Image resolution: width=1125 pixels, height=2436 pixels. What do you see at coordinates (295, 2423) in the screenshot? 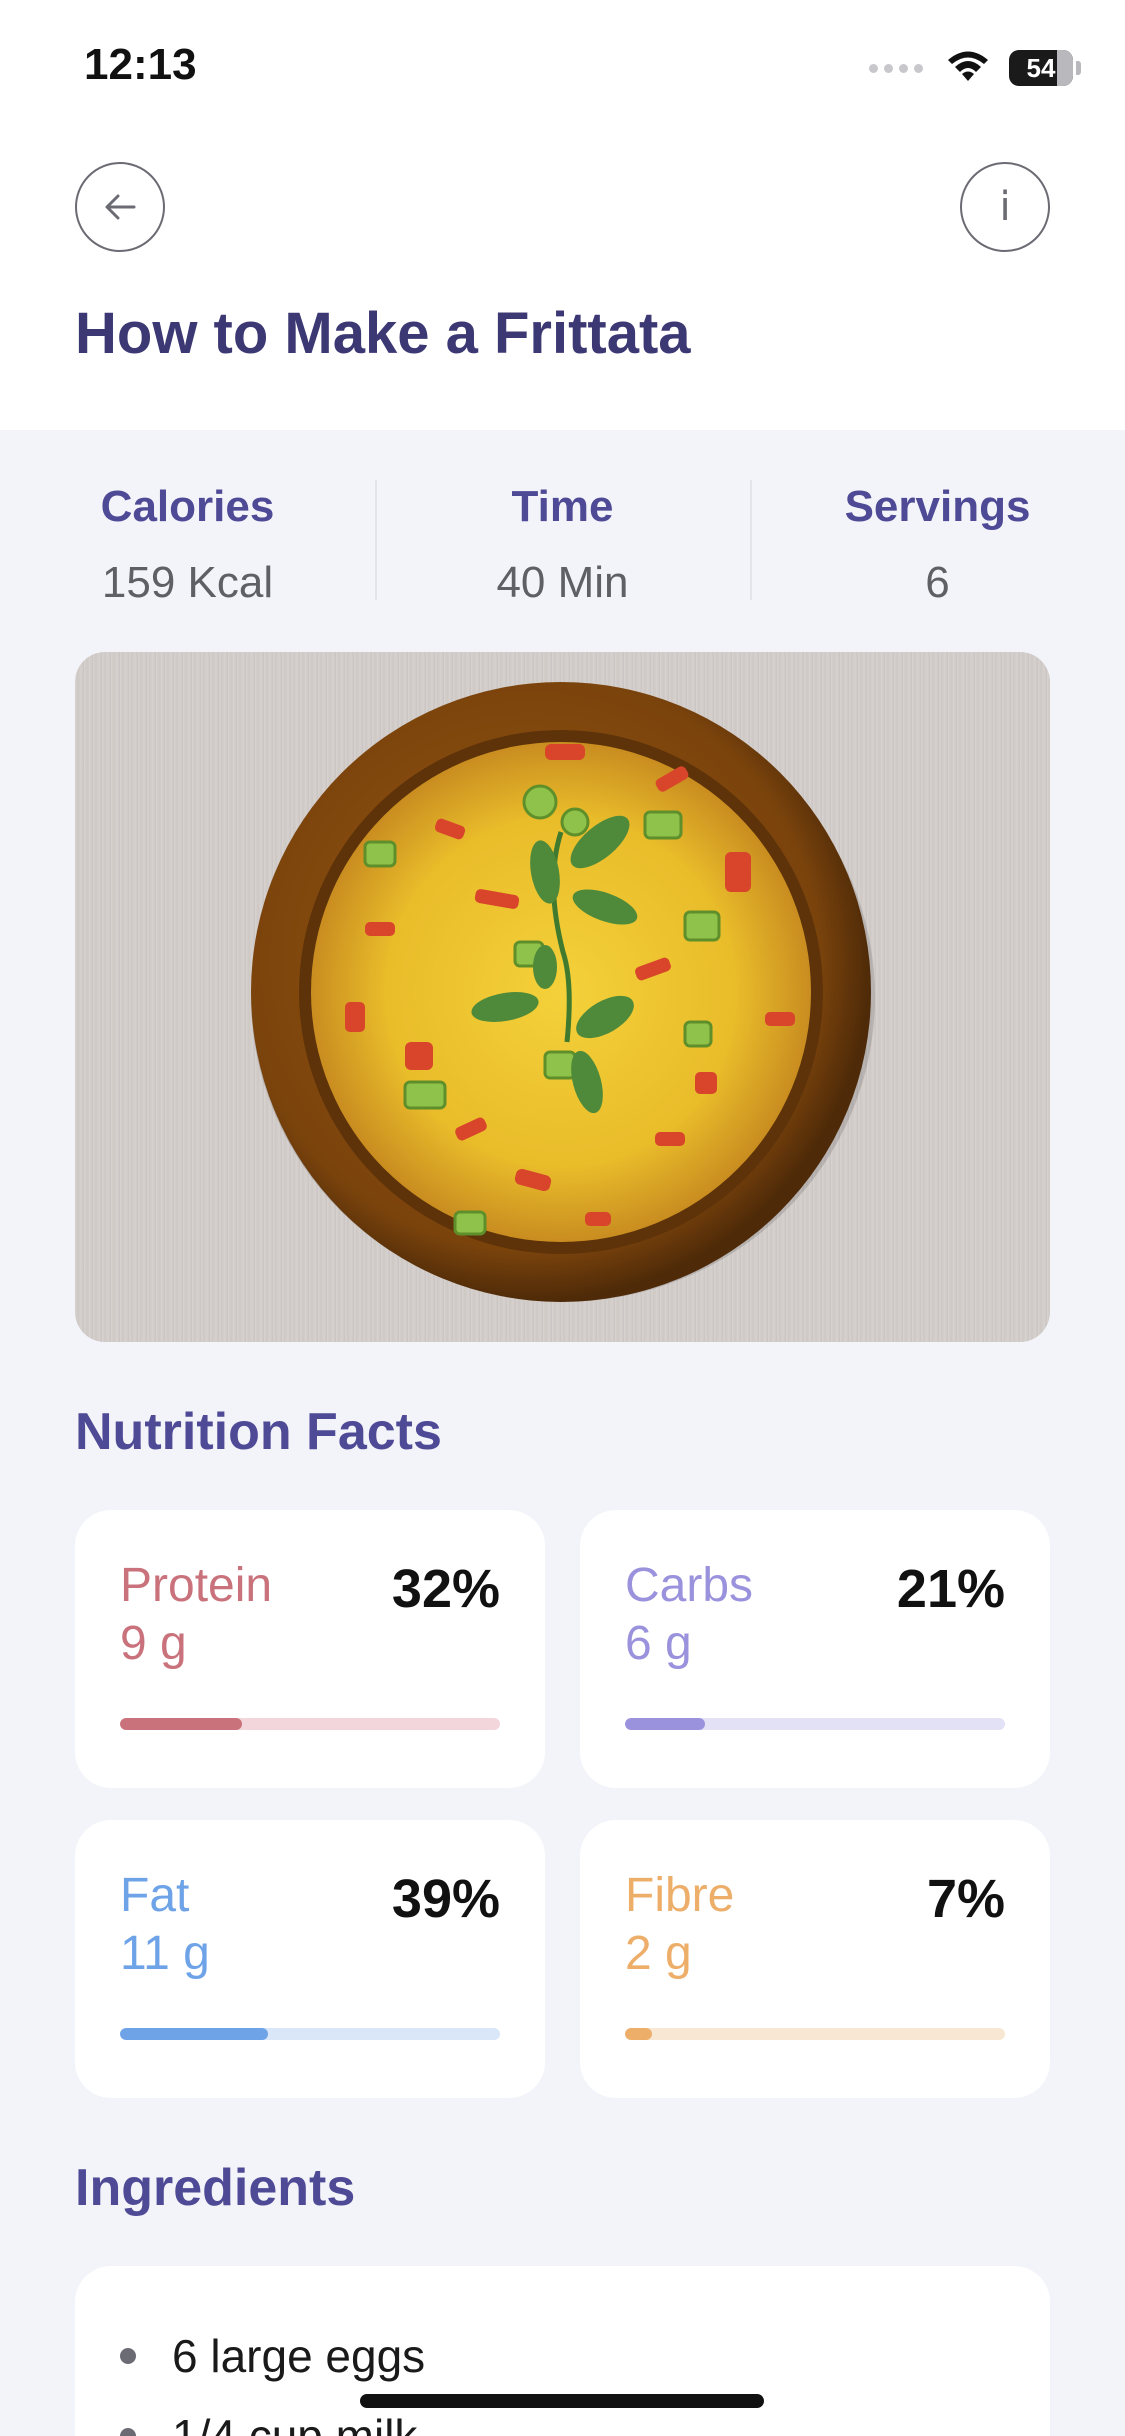
I see `ingredient-text: 1/4 cup milk` at bounding box center [295, 2423].